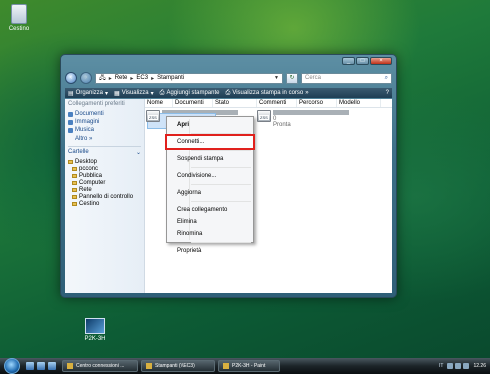  I want to click on language-indicator: IT, so click(441, 366).